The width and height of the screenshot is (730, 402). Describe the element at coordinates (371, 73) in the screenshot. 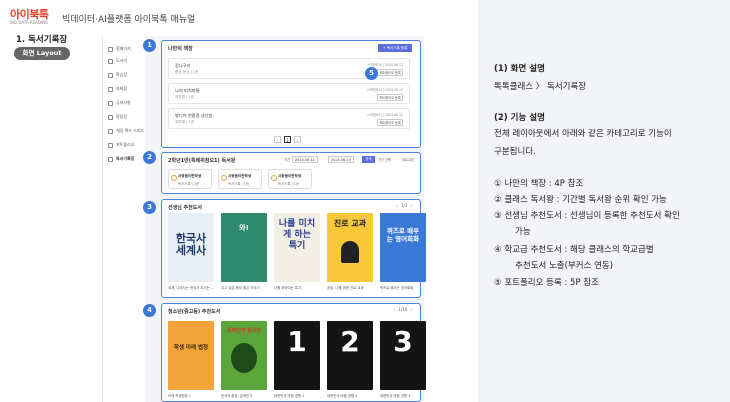

I see `callout-badge-5: 5` at that location.